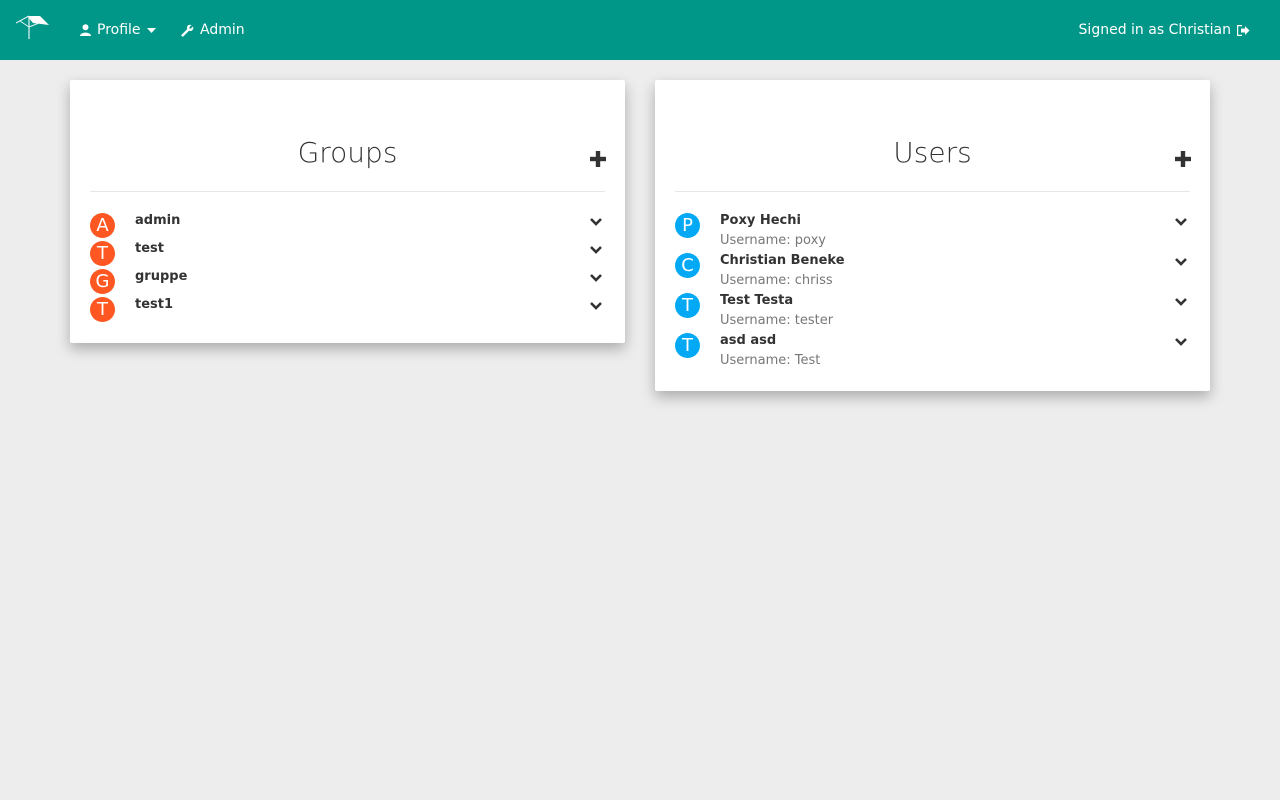 This screenshot has width=1280, height=800. What do you see at coordinates (151, 30) in the screenshot?
I see `caret-down-icon` at bounding box center [151, 30].